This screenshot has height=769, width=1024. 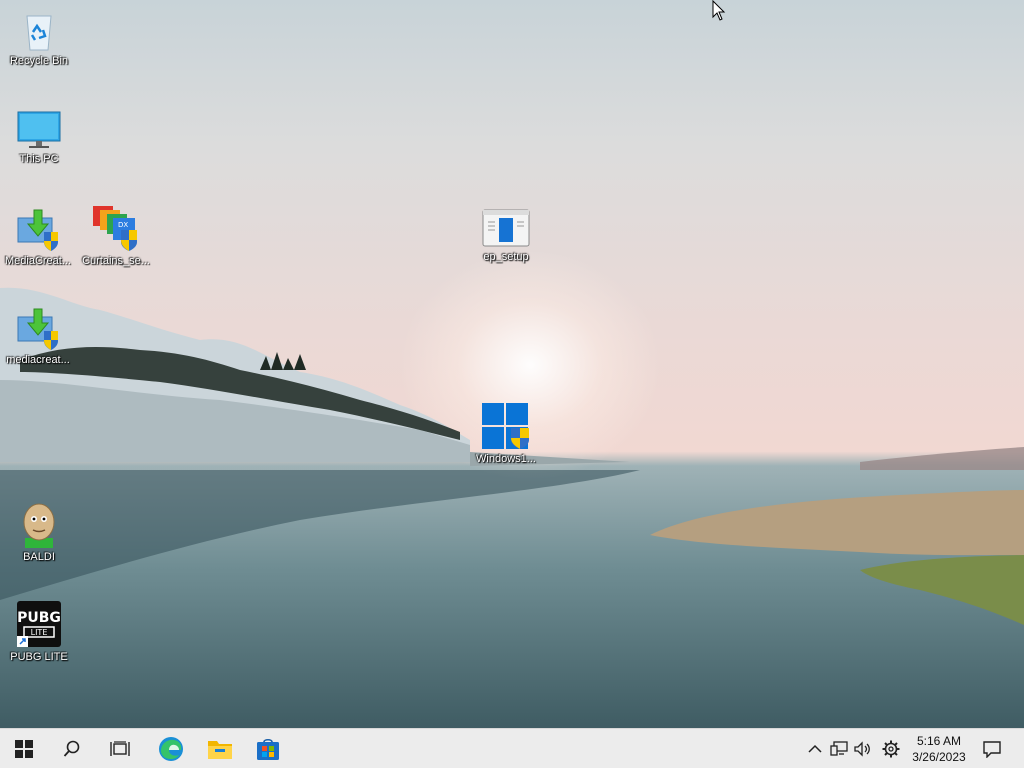 I want to click on desktop-icon-recycle-bin: Recycle Bin, so click(x=39, y=39).